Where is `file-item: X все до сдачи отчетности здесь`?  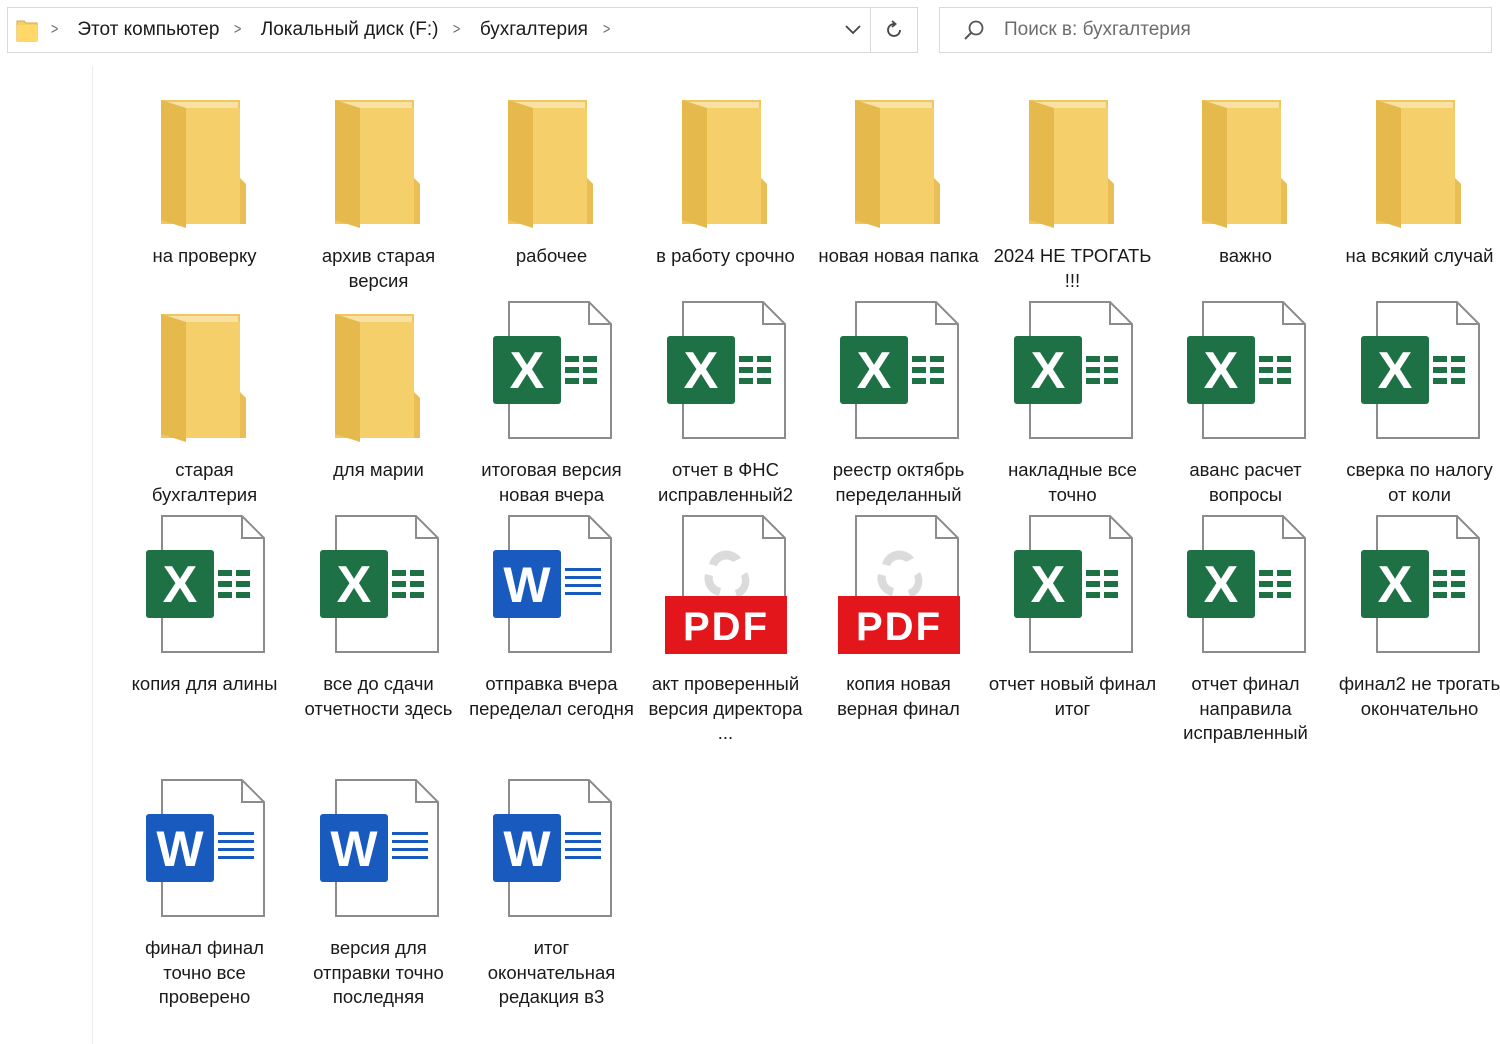
file-item: X все до сдачи отчетности здесь is located at coordinates (378, 615).